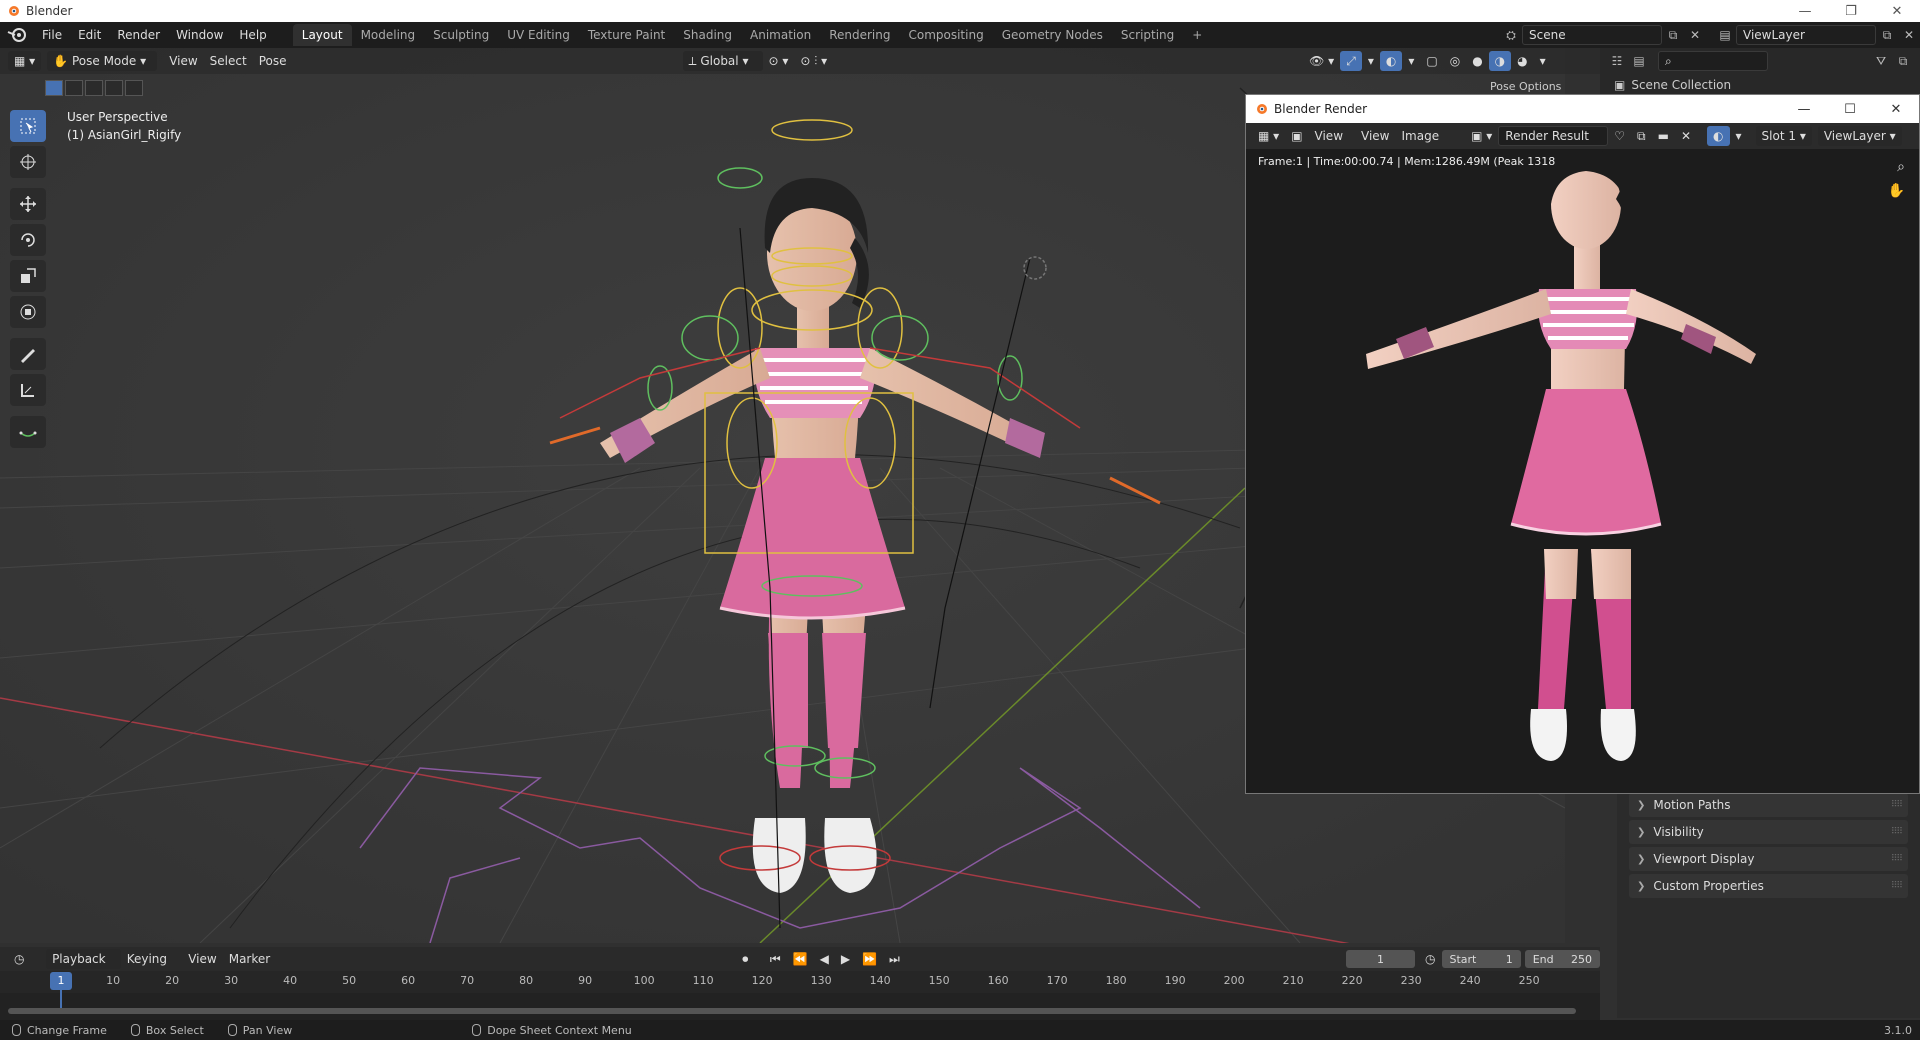 The width and height of the screenshot is (1920, 1040). What do you see at coordinates (1725, 35) in the screenshot?
I see `viewlayer-icon: ▤` at bounding box center [1725, 35].